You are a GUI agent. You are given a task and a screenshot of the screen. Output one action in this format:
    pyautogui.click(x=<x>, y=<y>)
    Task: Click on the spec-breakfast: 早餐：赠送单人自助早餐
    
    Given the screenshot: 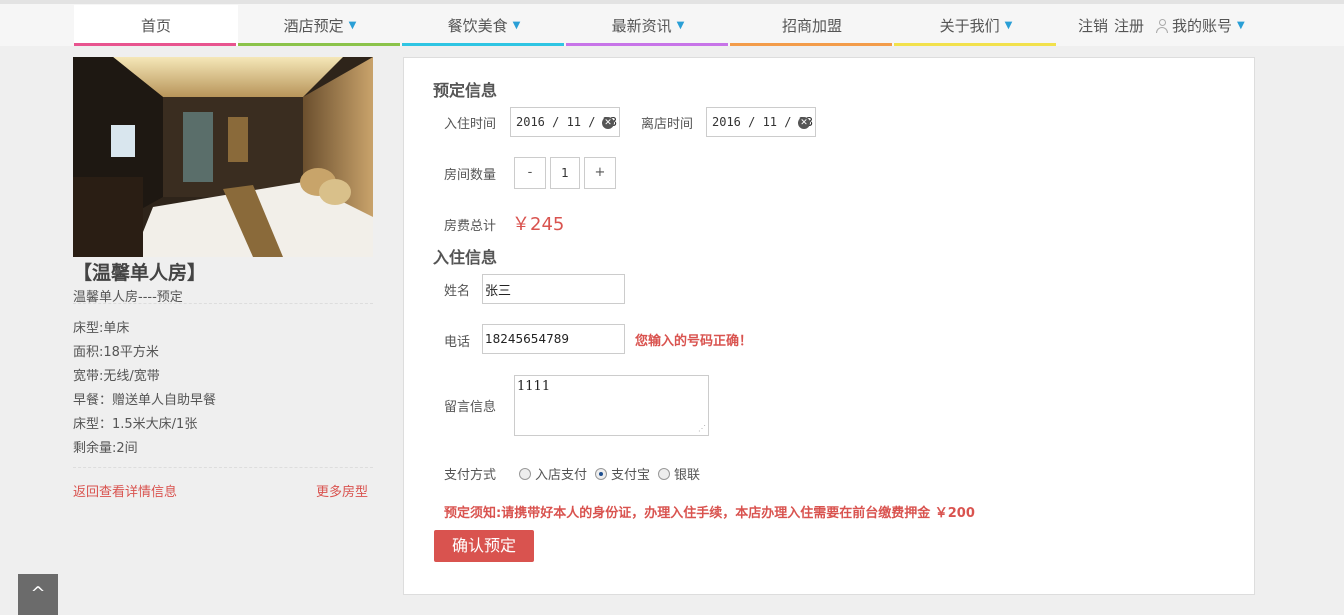 What is the action you would take?
    pyautogui.click(x=145, y=400)
    